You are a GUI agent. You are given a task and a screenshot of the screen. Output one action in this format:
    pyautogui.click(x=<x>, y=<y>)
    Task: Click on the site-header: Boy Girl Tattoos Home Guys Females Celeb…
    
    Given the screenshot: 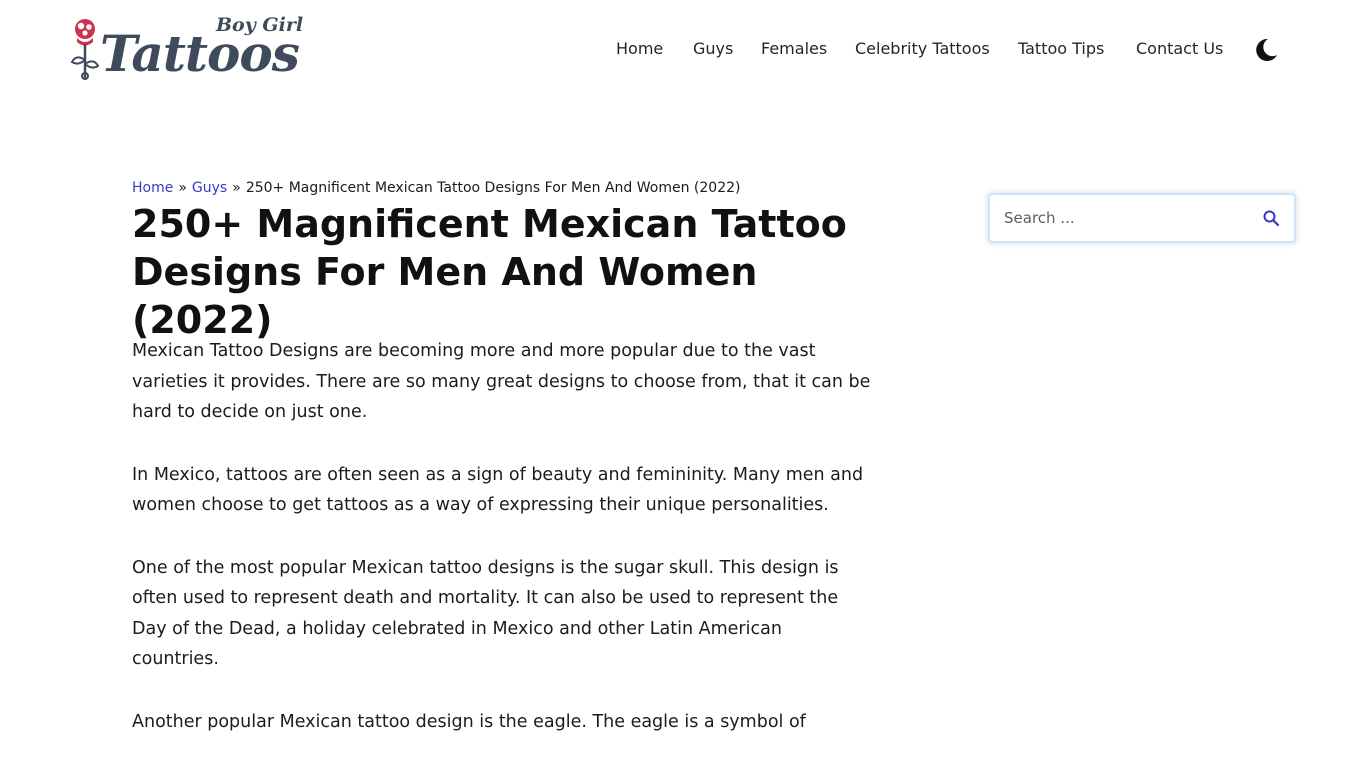 What is the action you would take?
    pyautogui.click(x=683, y=50)
    